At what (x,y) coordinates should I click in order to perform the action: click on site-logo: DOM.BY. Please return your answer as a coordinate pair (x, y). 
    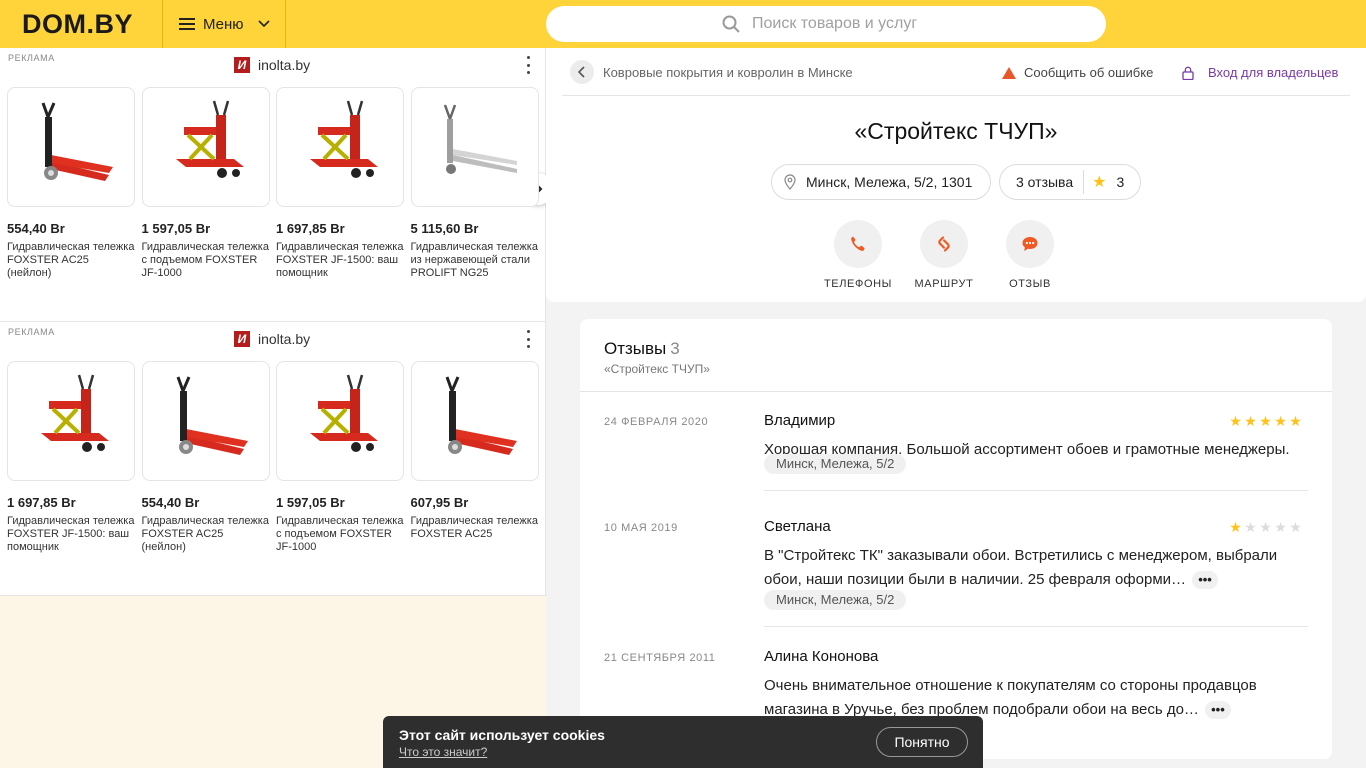
    Looking at the image, I should click on (77, 24).